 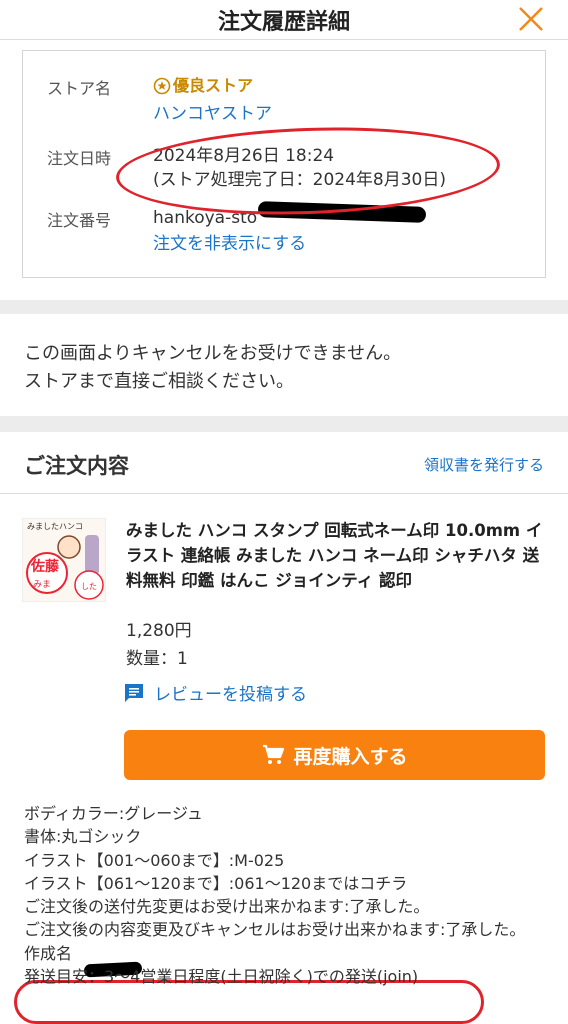 I want to click on option-line: 作成名, so click(x=48, y=953).